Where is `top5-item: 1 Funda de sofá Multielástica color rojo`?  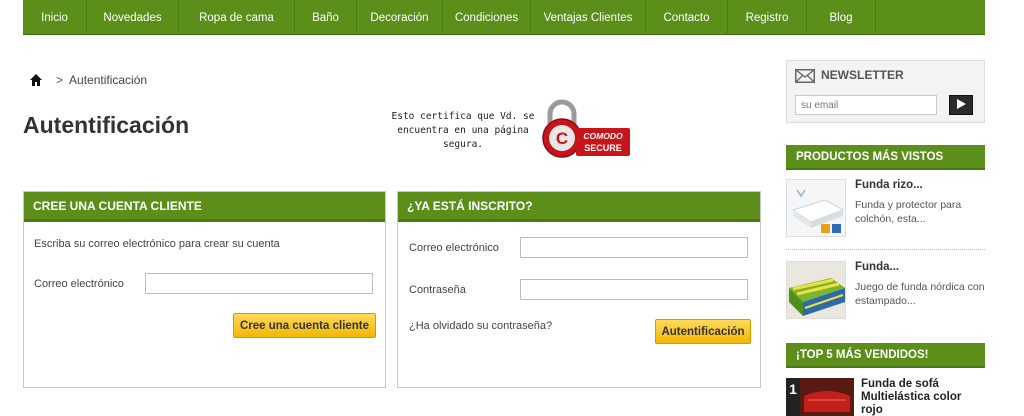
top5-item: 1 Funda de sofá Multielástica color rojo is located at coordinates (885, 397).